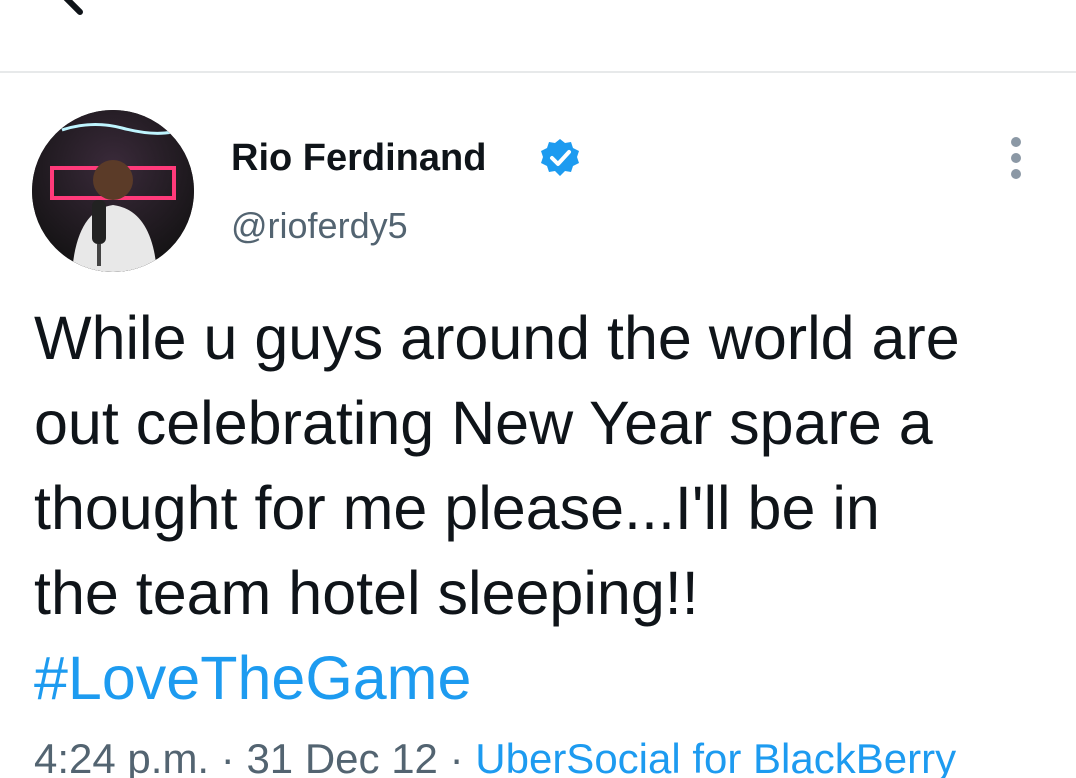 Image resolution: width=1076 pixels, height=778 pixels. I want to click on author-name: Rio Ferdinand, so click(358, 158).